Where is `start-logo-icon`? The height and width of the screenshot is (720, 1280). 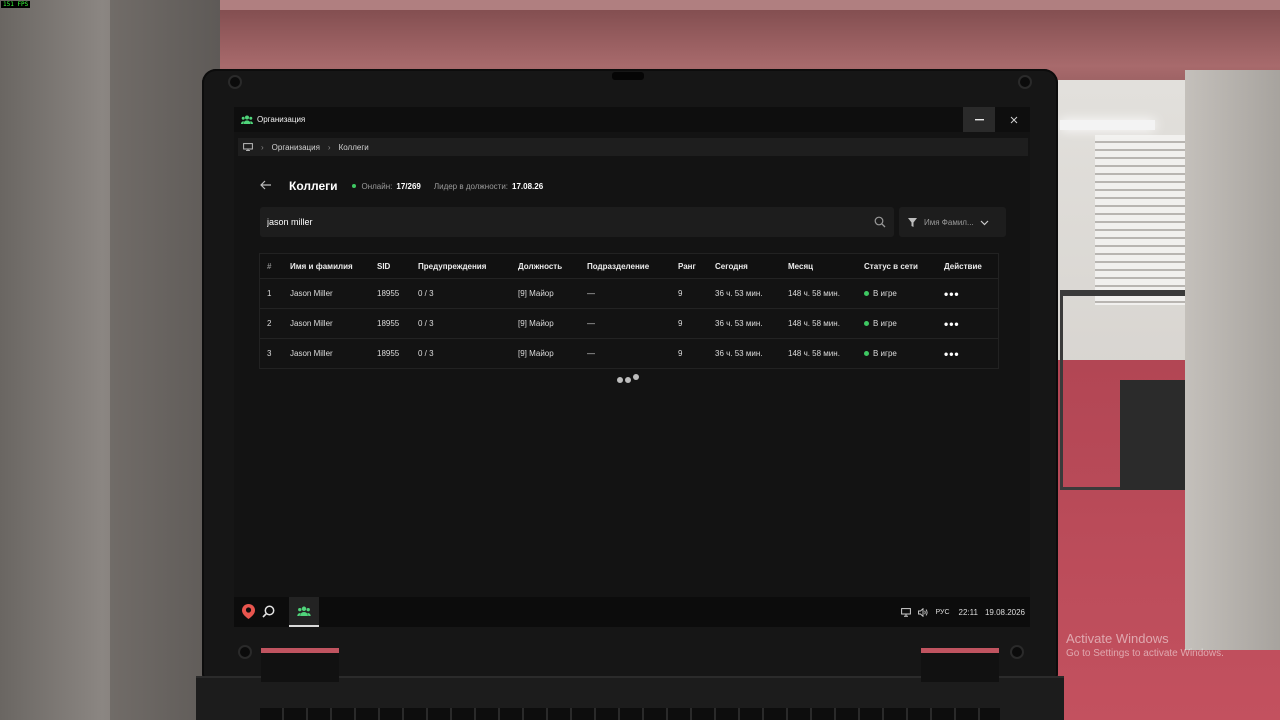
start-logo-icon is located at coordinates (248, 611).